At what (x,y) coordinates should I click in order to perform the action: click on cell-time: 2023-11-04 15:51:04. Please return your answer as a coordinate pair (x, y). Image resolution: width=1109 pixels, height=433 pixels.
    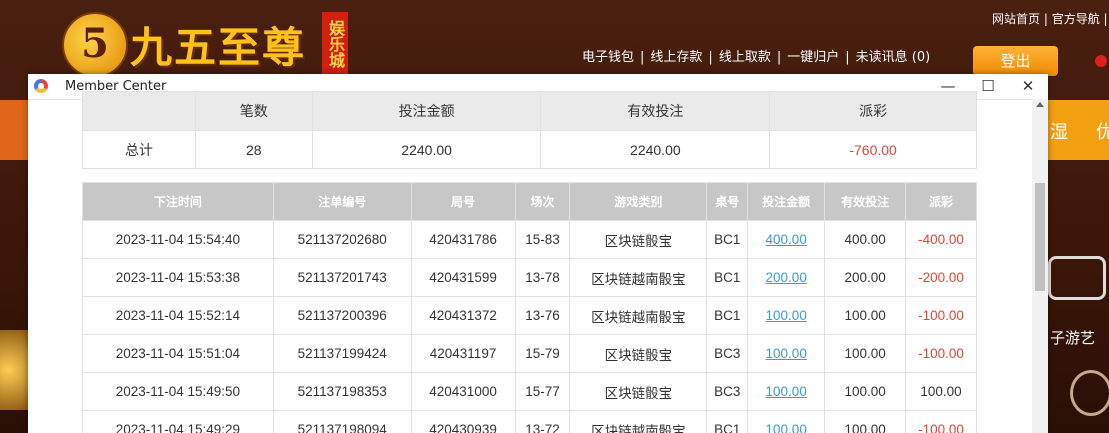
    Looking at the image, I should click on (178, 353).